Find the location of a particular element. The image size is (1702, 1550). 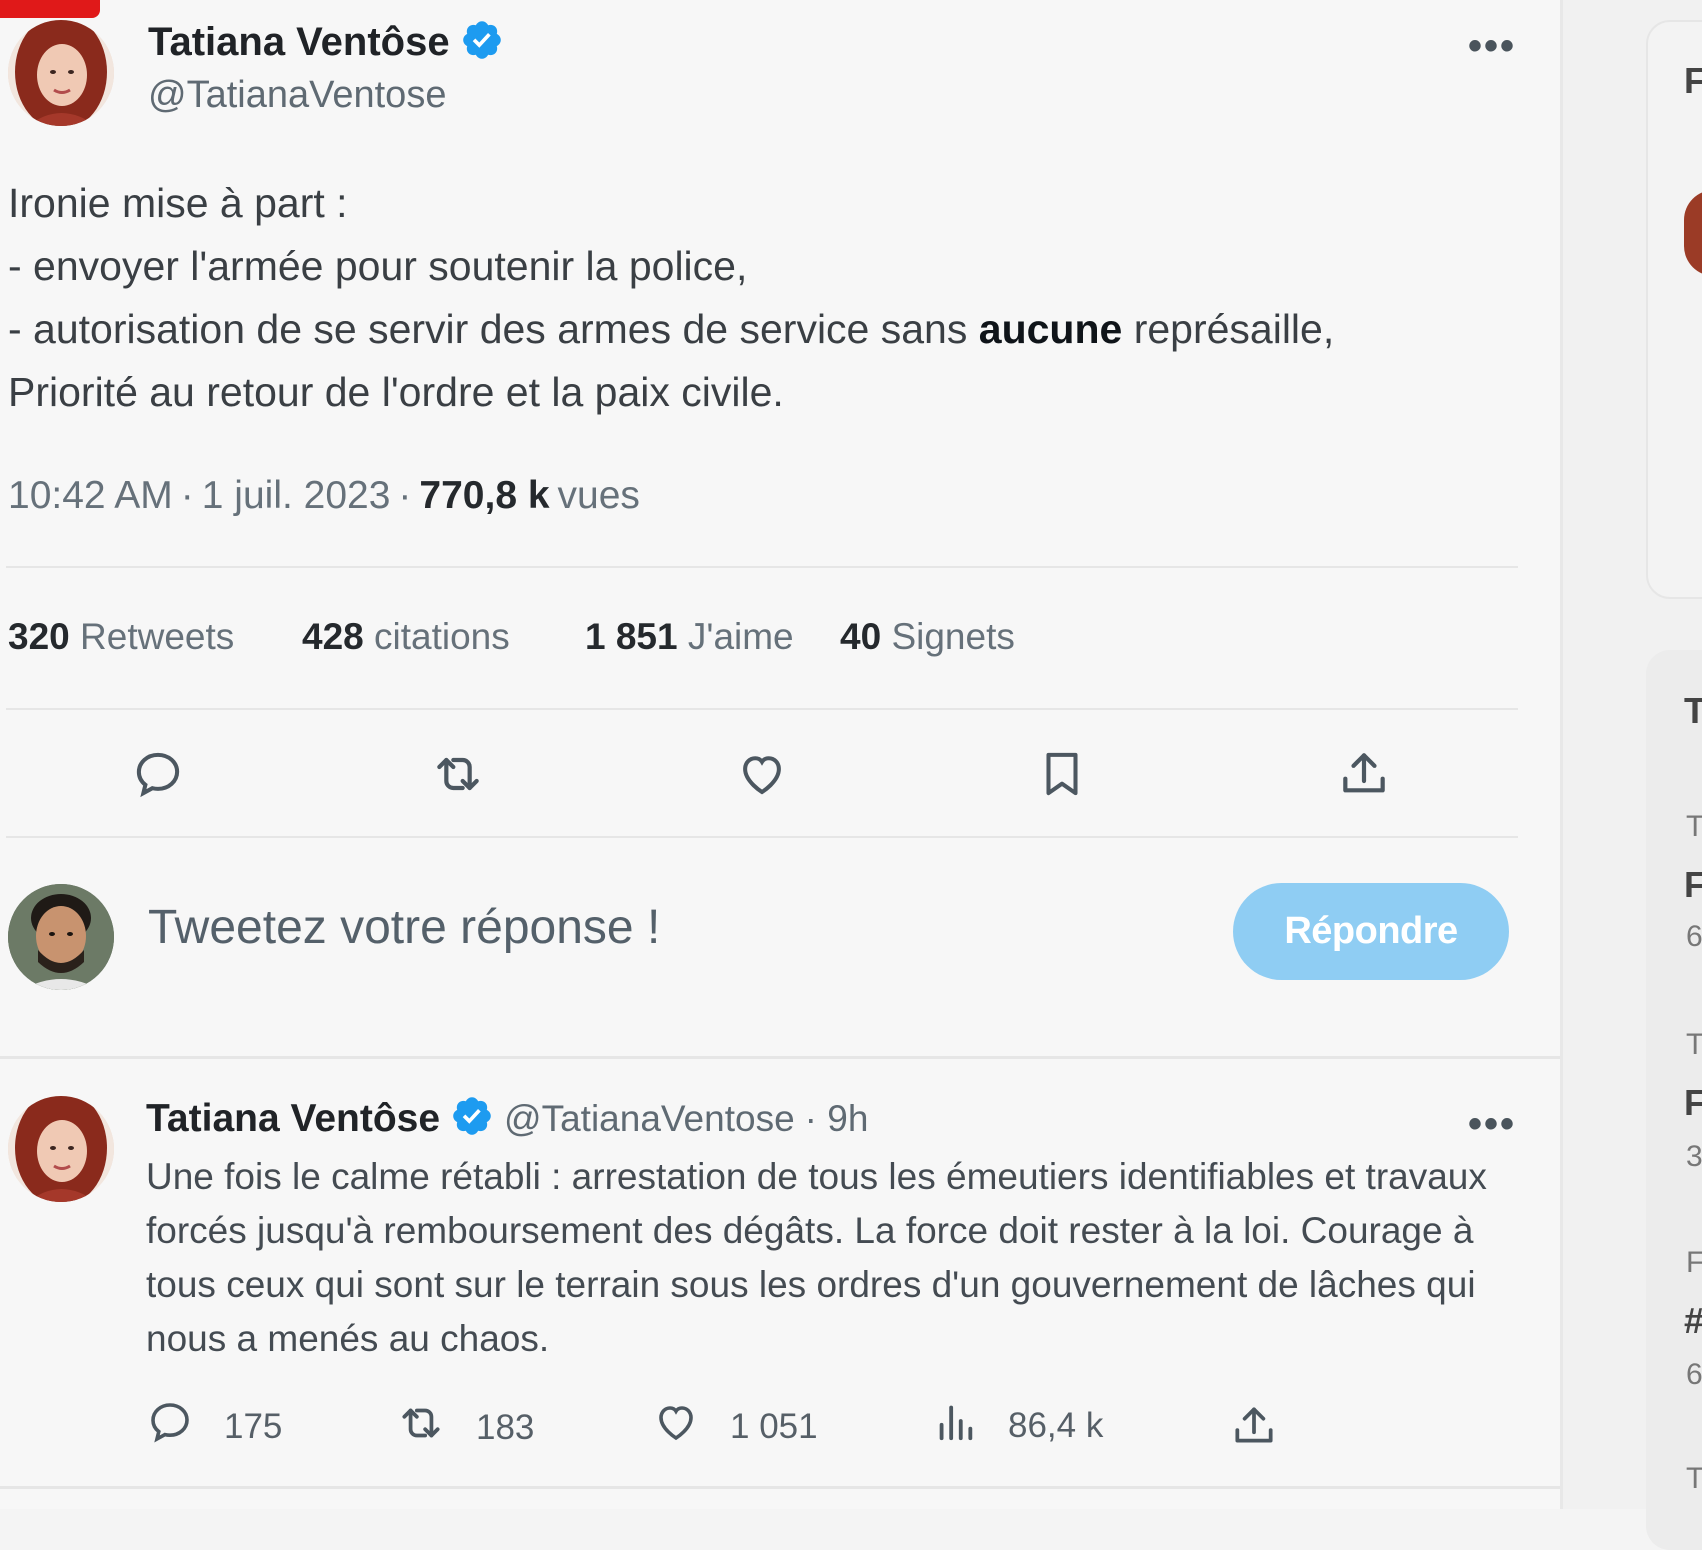

reply-share-icon is located at coordinates (1254, 1426).